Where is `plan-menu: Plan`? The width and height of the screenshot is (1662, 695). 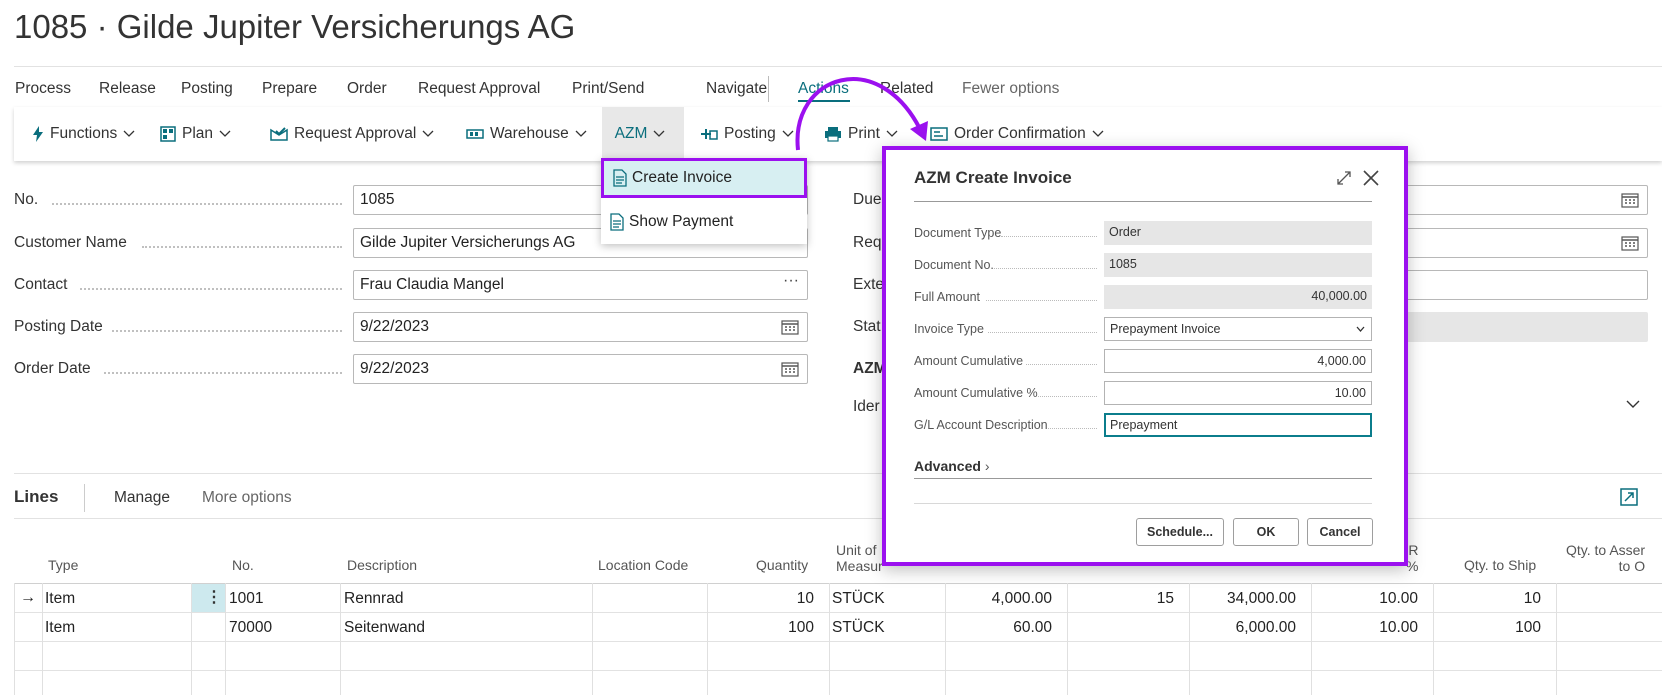 plan-menu: Plan is located at coordinates (198, 134).